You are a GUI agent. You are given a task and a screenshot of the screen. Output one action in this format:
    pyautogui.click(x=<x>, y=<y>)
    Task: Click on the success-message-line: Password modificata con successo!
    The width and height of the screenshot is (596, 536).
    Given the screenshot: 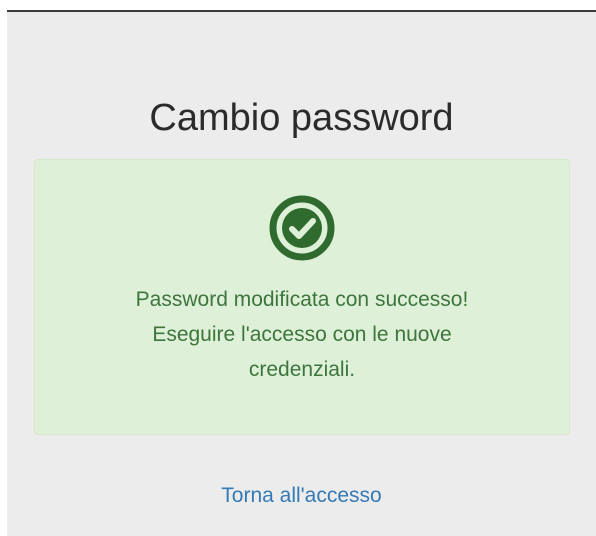 What is the action you would take?
    pyautogui.click(x=302, y=299)
    